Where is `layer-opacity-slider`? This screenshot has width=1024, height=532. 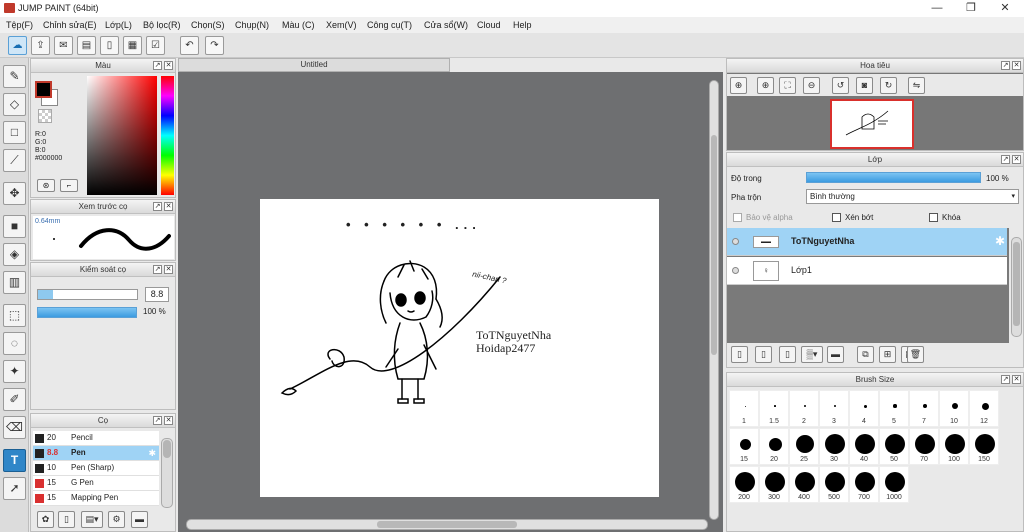 layer-opacity-slider is located at coordinates (893, 177).